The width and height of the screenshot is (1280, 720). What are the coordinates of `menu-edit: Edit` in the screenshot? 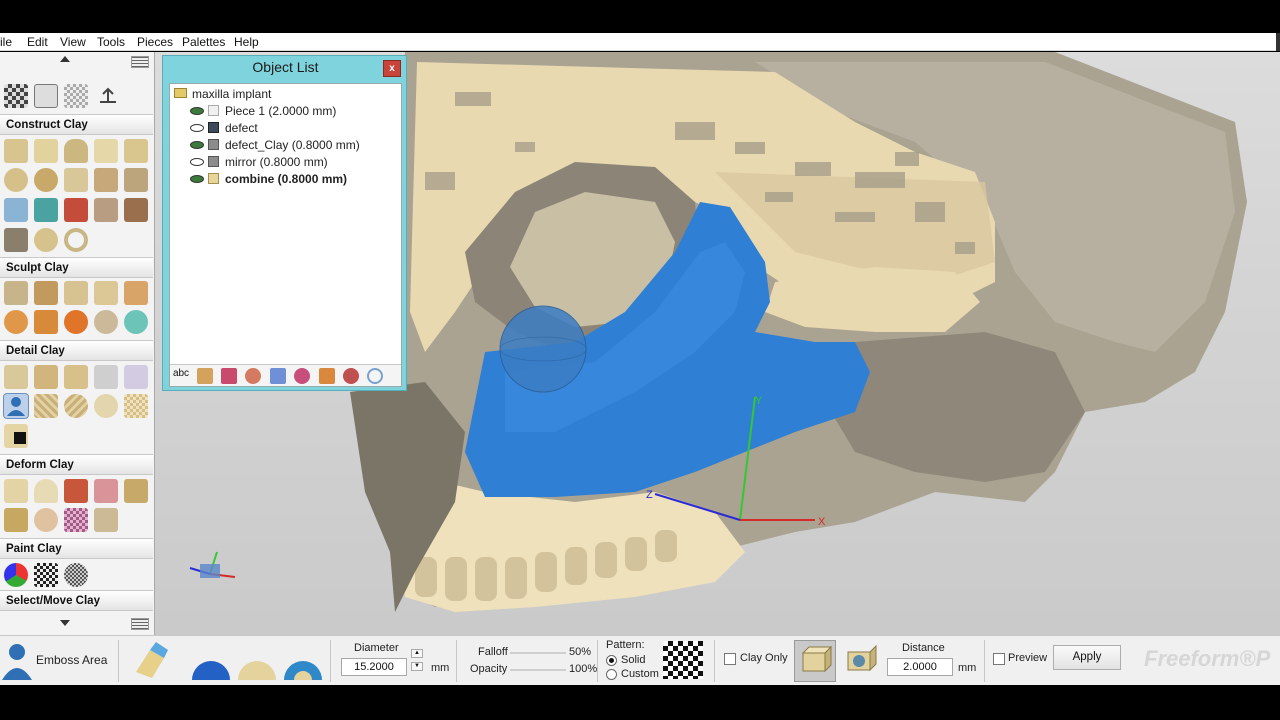 It's located at (37, 42).